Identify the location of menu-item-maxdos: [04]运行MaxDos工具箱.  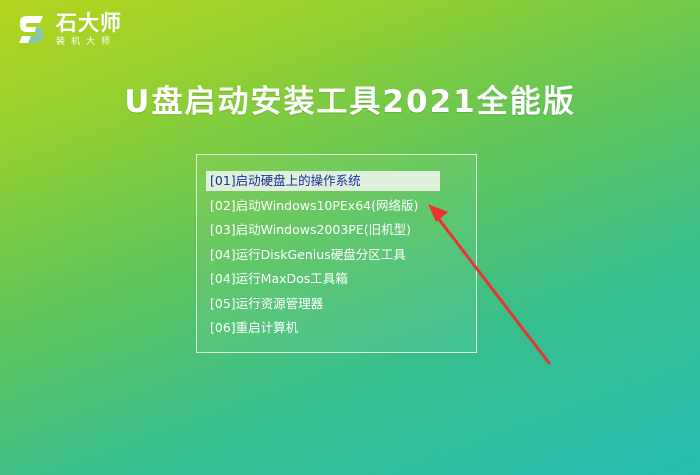
(323, 281).